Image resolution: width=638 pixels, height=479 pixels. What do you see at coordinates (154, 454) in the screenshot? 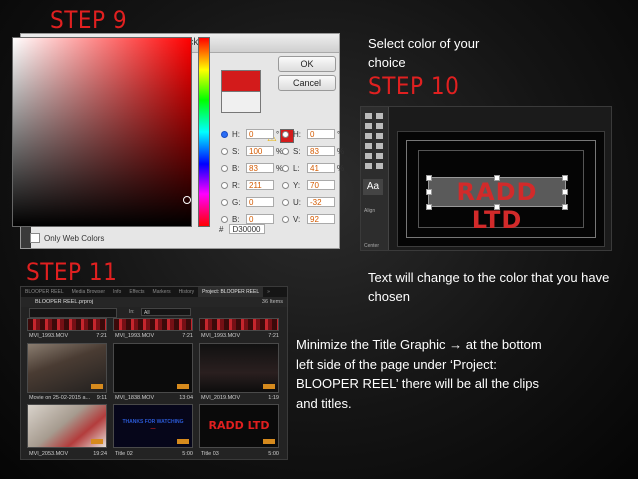
I see `clip-meta: Title 02 5:00` at bounding box center [154, 454].